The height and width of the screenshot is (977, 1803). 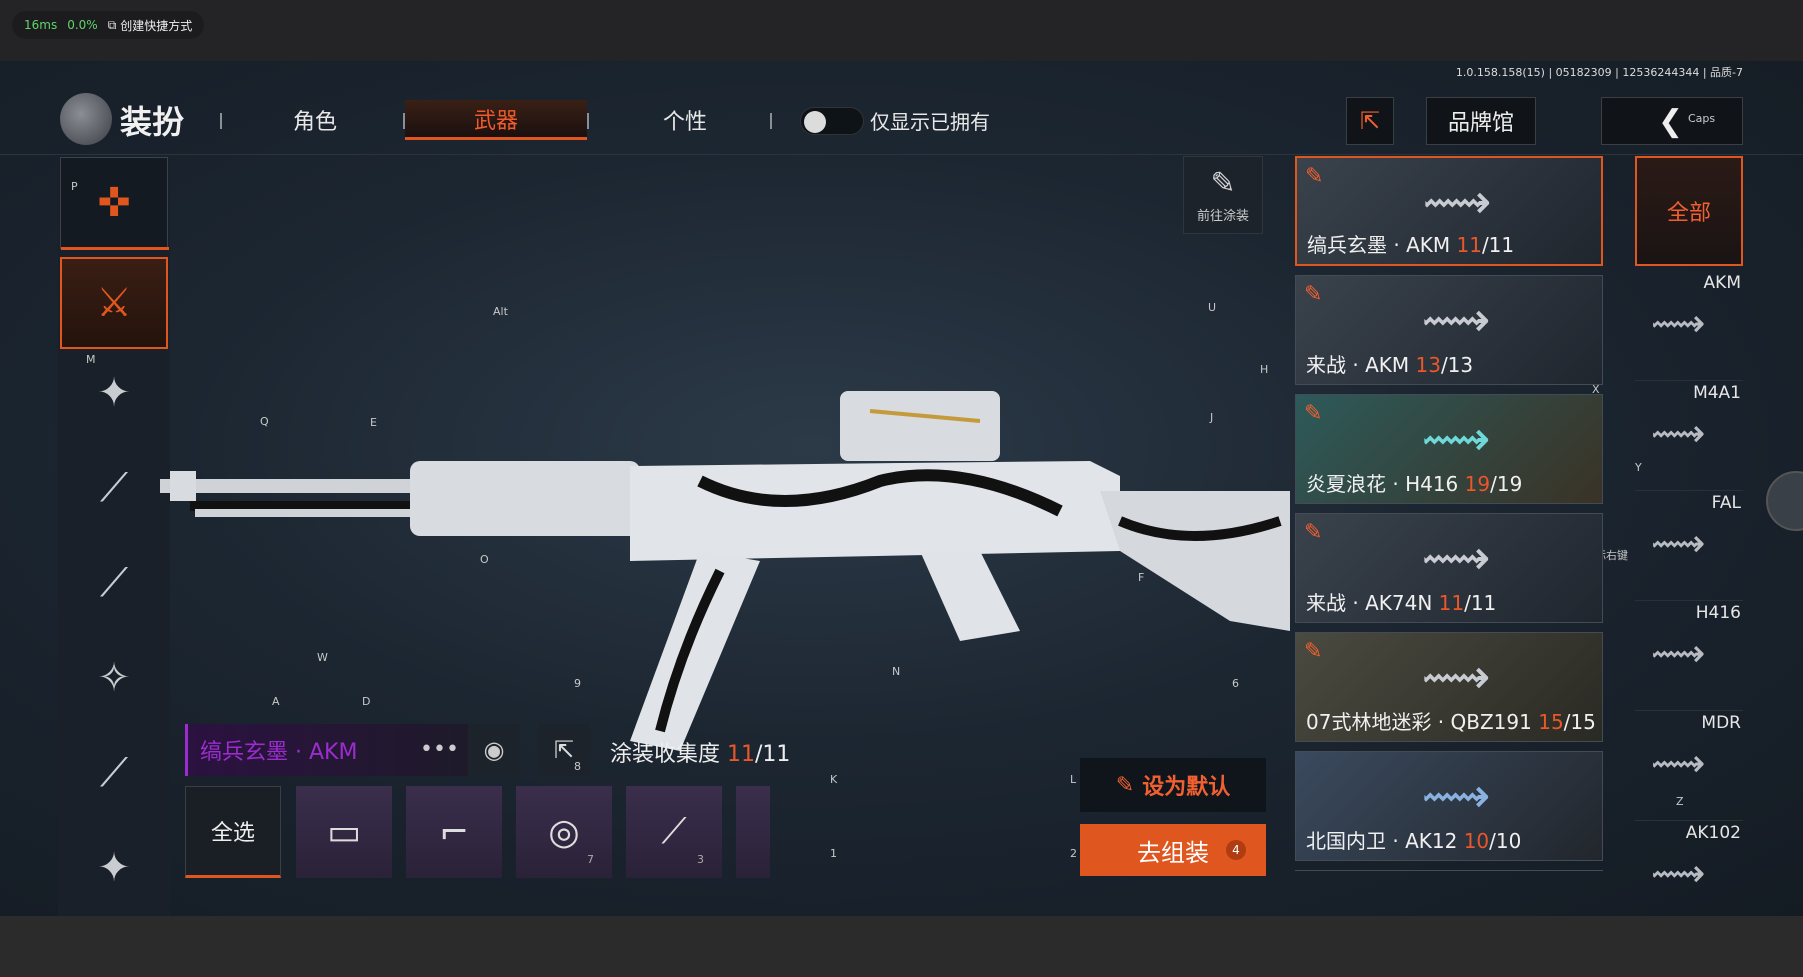 What do you see at coordinates (1413, 839) in the screenshot?
I see `skin-card-name: 北国内卫 · AK12 10/10` at bounding box center [1413, 839].